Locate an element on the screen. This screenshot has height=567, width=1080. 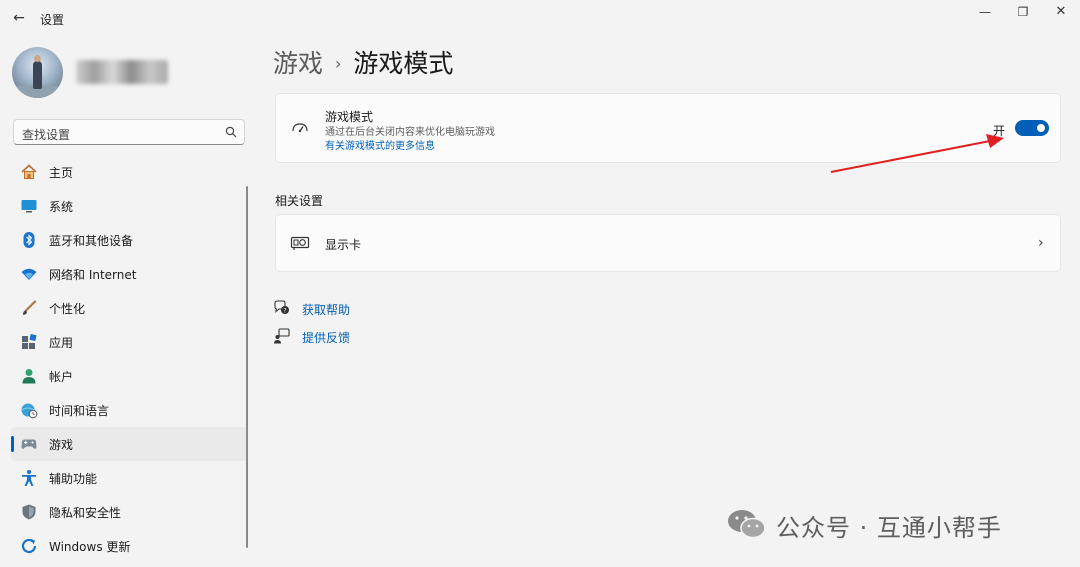
sidebar-item-label: 网络和 Internet is located at coordinates (93, 275).